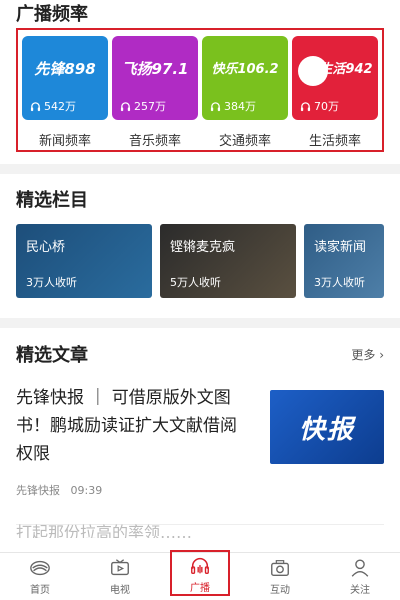  I want to click on bottom-nav: 首页 电视 广播 互动 关注, so click(200, 575).